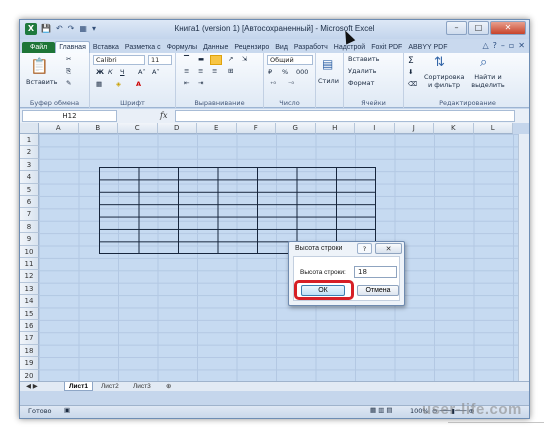 This screenshot has height=439, width=550. I want to click on fx-button: fx, so click(163, 115).